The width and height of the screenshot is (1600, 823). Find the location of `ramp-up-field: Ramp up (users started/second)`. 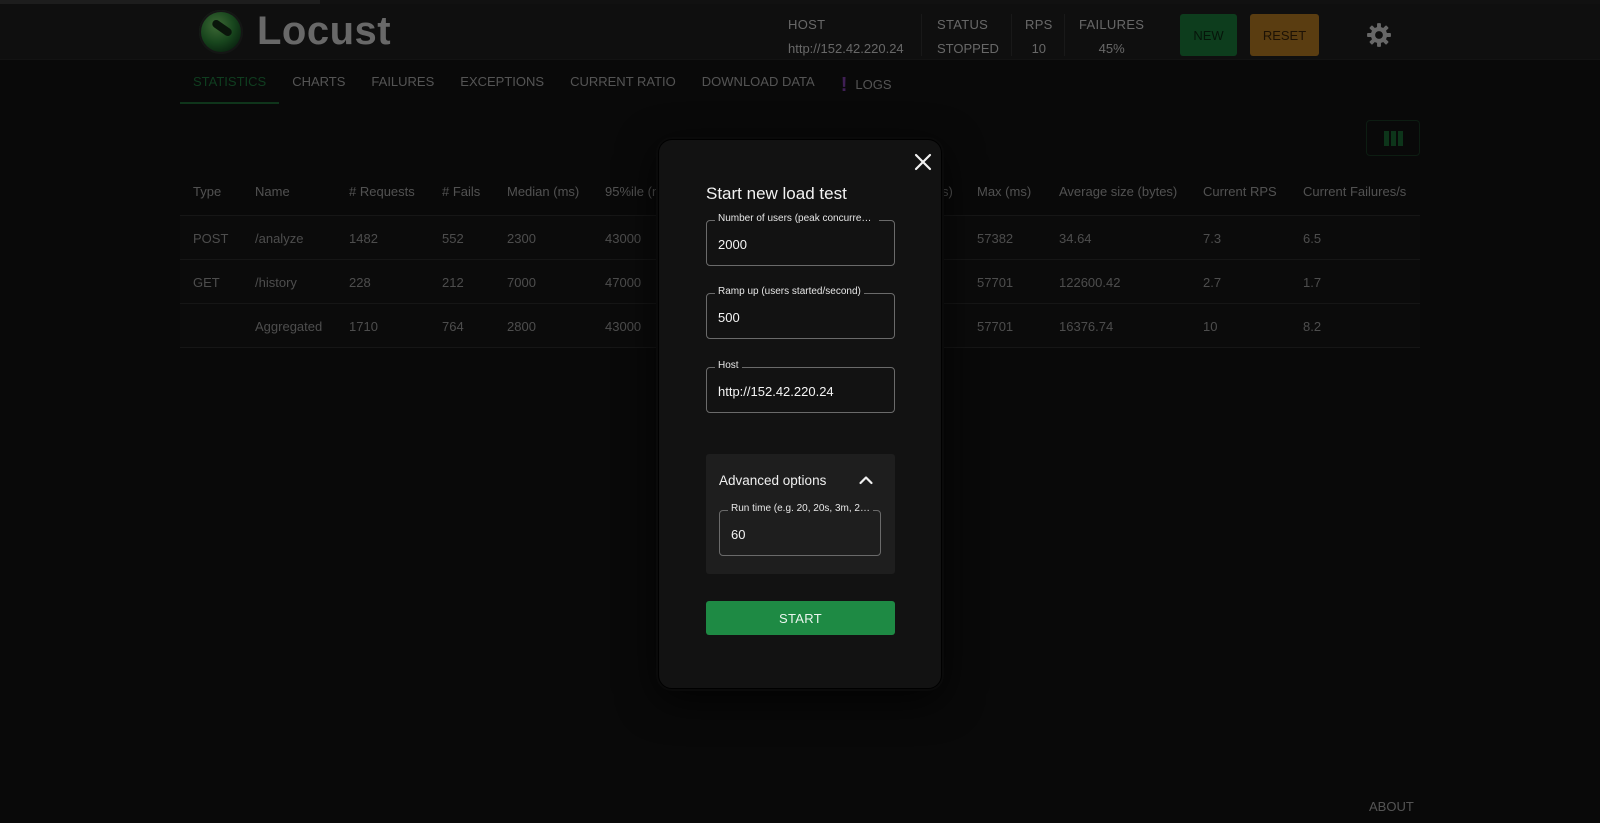

ramp-up-field: Ramp up (users started/second) is located at coordinates (800, 312).